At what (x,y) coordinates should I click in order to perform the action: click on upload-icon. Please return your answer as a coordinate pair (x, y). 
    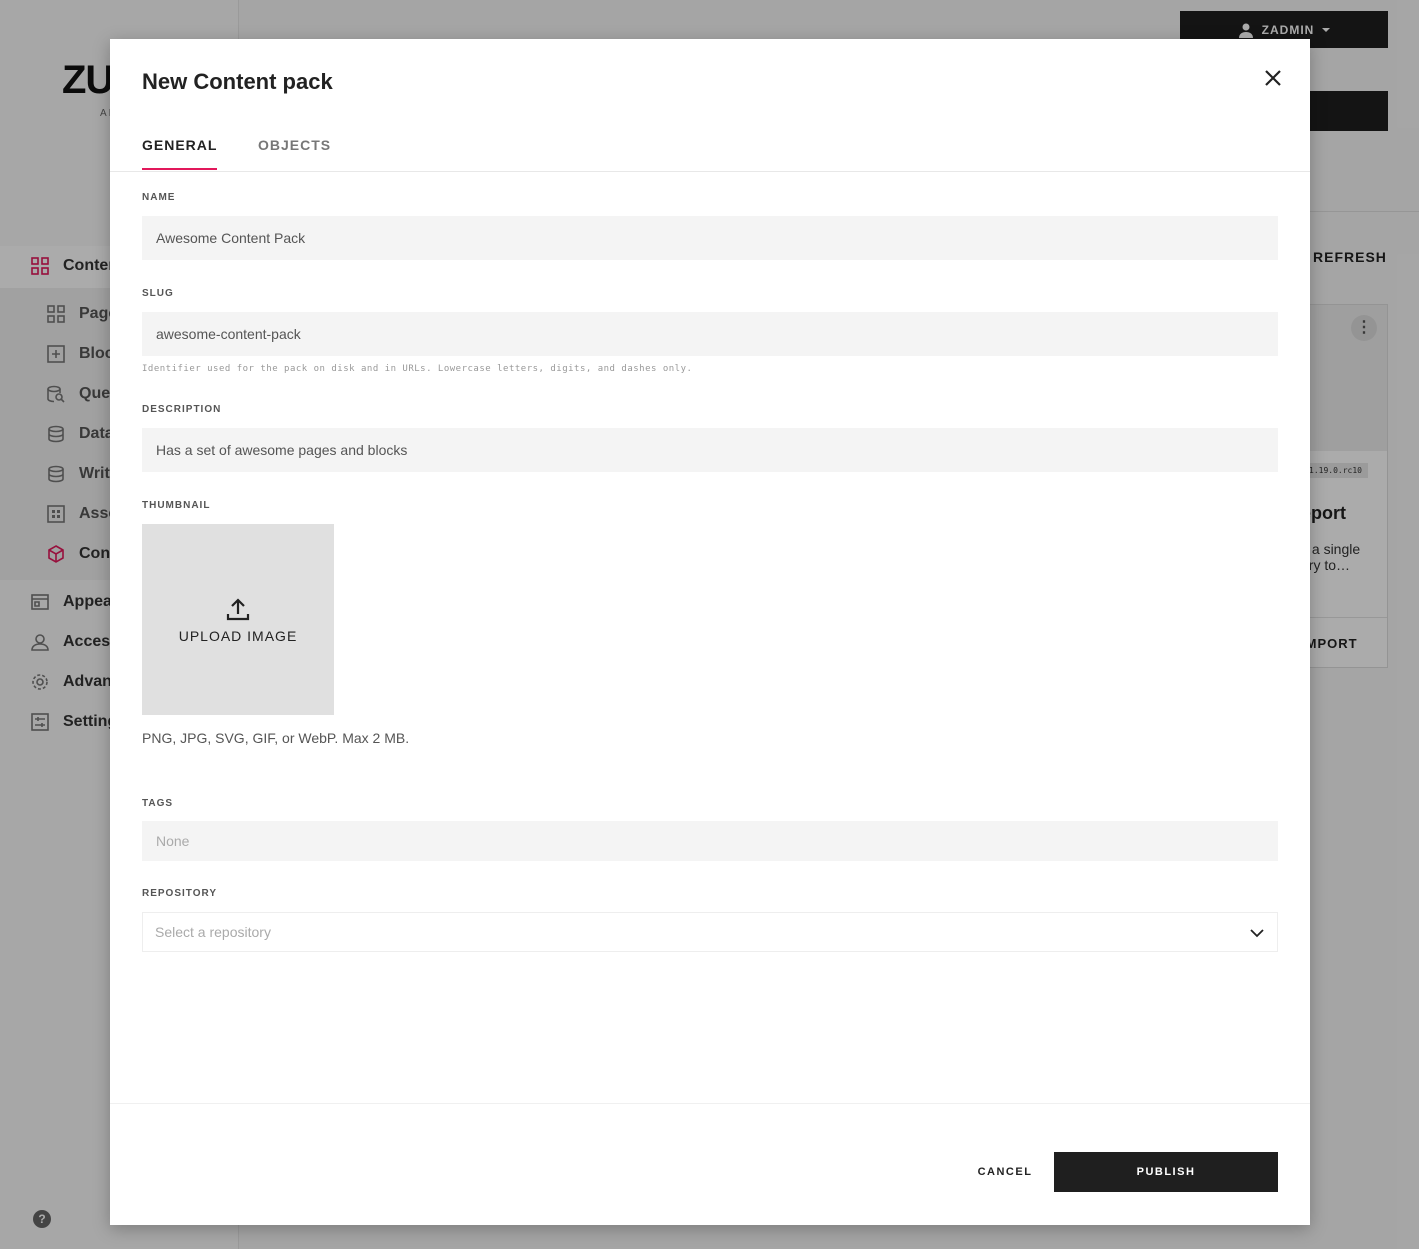
    Looking at the image, I should click on (238, 608).